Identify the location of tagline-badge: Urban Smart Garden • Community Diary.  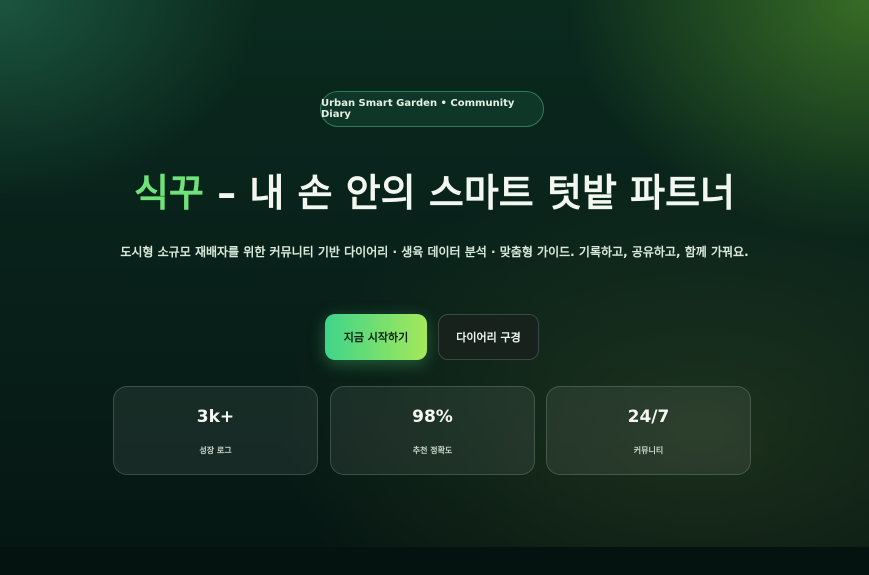
(432, 109).